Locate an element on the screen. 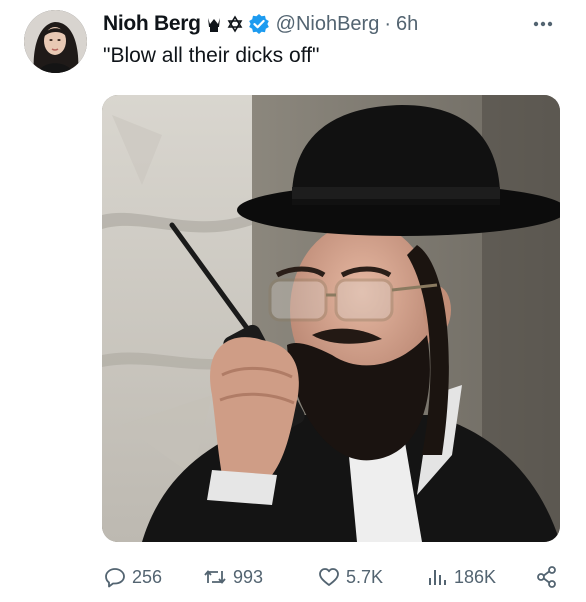 This screenshot has height=602, width=586. avatar is located at coordinates (55, 41).